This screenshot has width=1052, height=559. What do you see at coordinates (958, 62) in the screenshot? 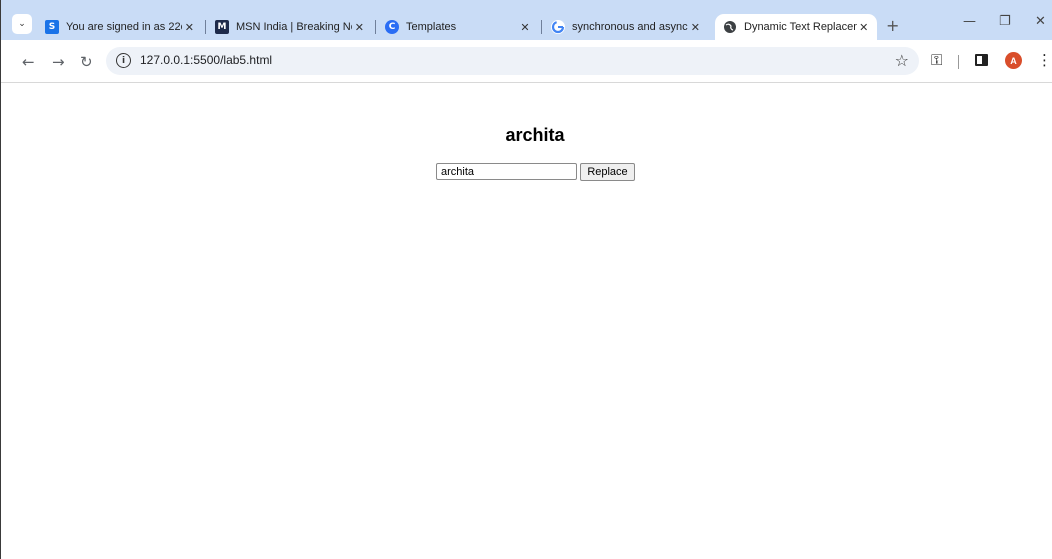
I see `toolbar-separator` at bounding box center [958, 62].